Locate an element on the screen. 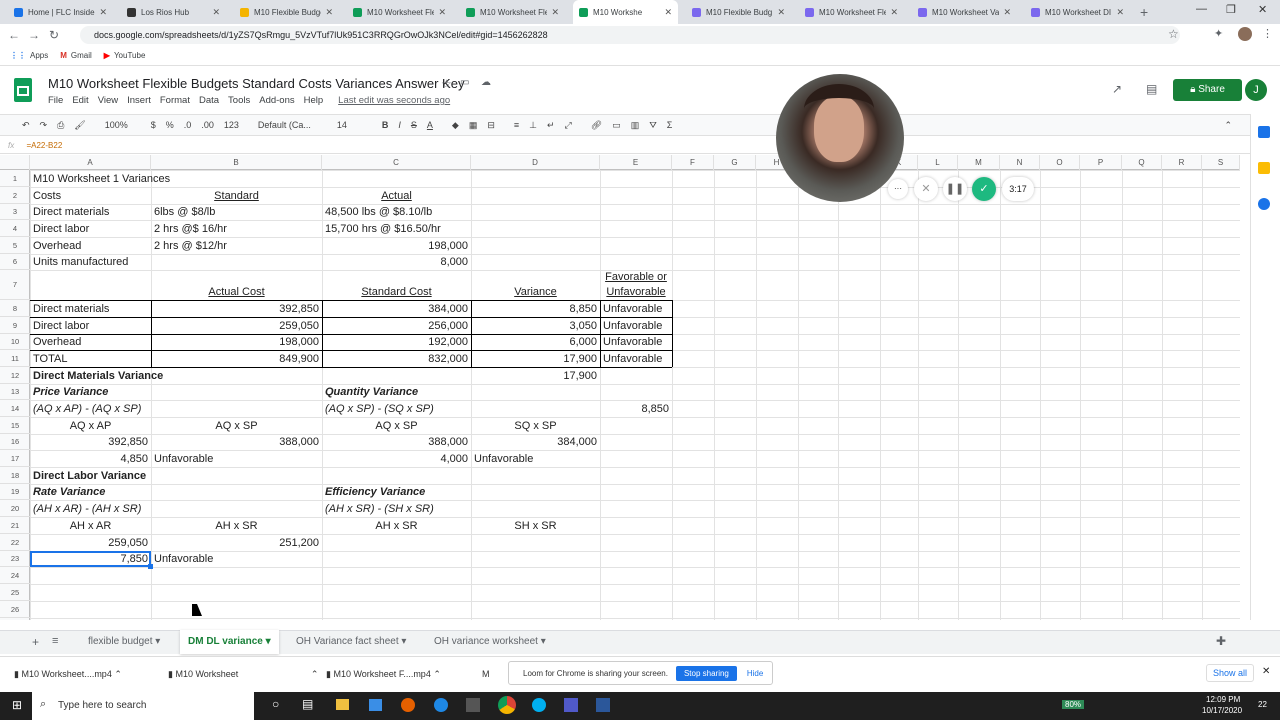  row-header: 16 is located at coordinates (15, 442).